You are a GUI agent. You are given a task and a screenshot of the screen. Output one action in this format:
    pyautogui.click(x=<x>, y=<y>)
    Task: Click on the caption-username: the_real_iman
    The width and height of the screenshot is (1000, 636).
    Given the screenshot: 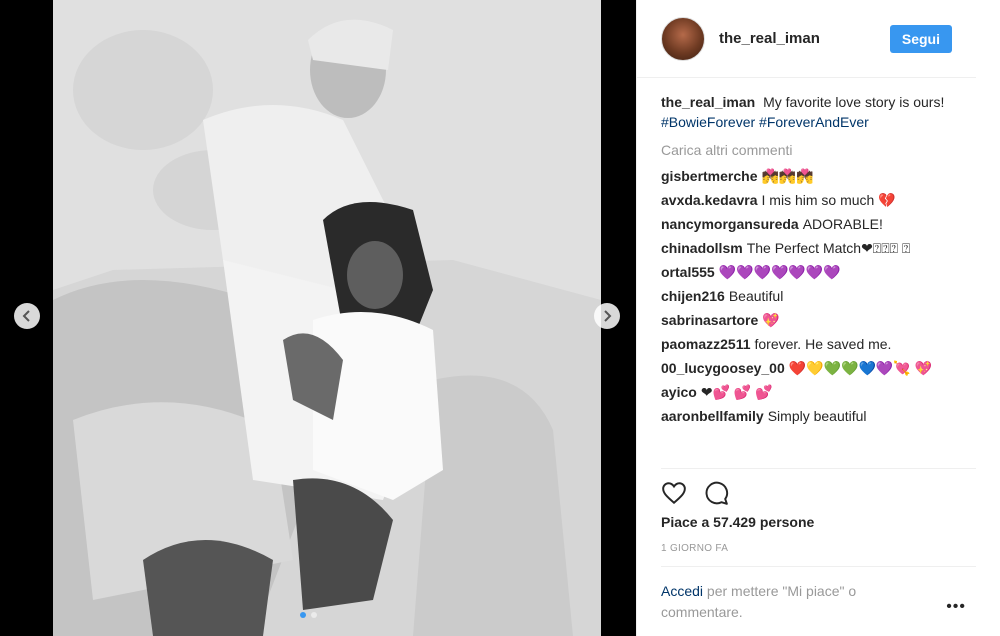 What is the action you would take?
    pyautogui.click(x=708, y=102)
    